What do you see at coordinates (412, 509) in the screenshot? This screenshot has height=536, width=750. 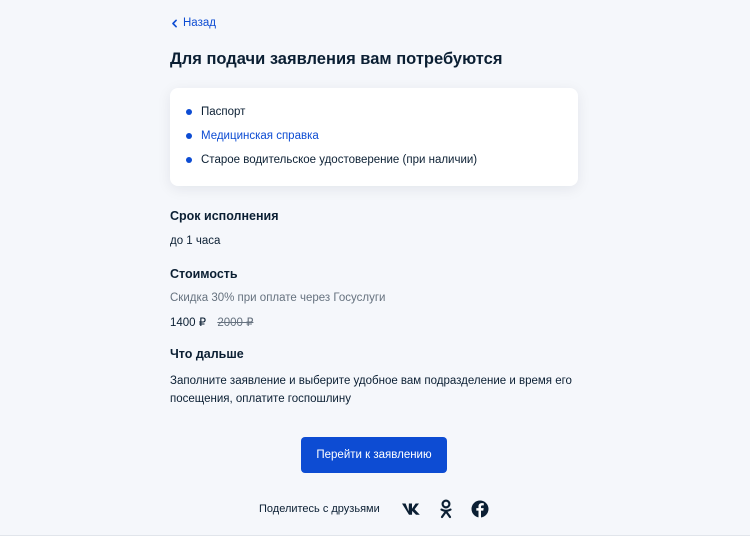 I see `vk-icon` at bounding box center [412, 509].